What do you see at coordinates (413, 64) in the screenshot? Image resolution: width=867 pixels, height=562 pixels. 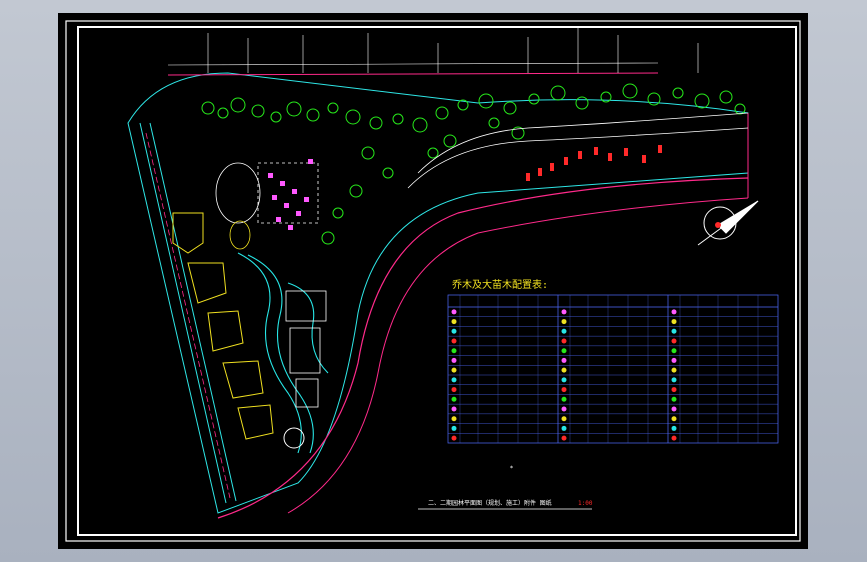 I see `top-dimension-line` at bounding box center [413, 64].